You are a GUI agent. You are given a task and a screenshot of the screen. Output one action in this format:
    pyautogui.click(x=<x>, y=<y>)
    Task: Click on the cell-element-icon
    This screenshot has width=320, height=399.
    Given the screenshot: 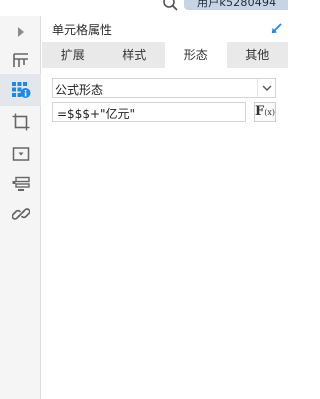 What is the action you would take?
    pyautogui.click(x=20, y=122)
    